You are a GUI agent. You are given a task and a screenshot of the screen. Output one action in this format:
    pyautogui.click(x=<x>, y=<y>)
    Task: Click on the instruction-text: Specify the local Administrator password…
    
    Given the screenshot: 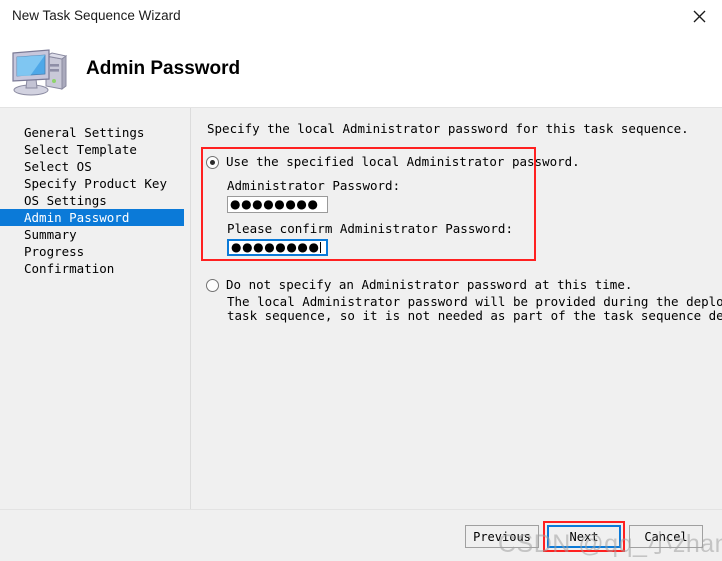 What is the action you would take?
    pyautogui.click(x=448, y=128)
    